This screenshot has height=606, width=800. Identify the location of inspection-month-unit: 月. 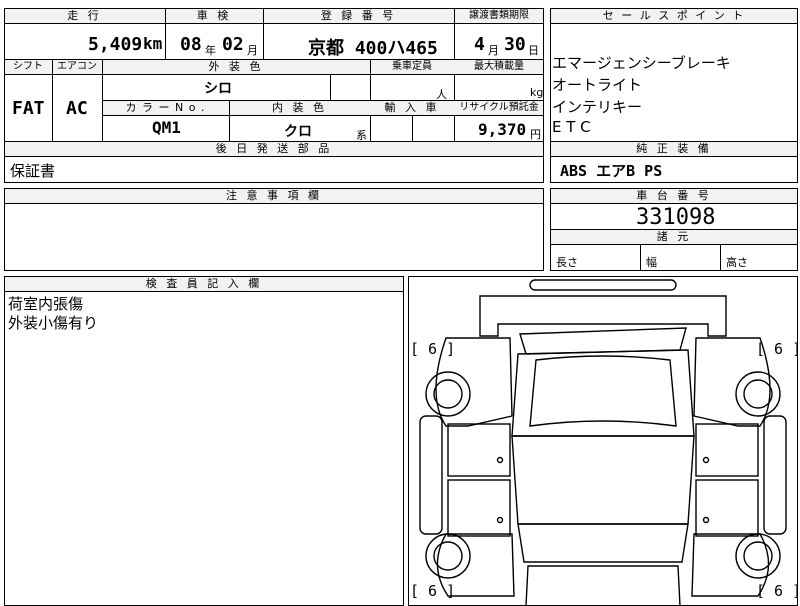
(252, 50).